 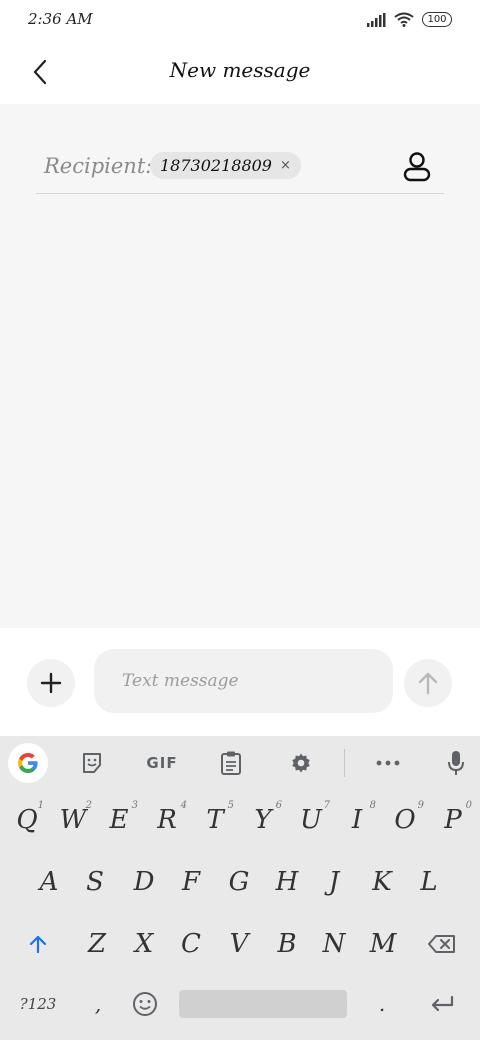 I want to click on header: New message, so click(x=240, y=72).